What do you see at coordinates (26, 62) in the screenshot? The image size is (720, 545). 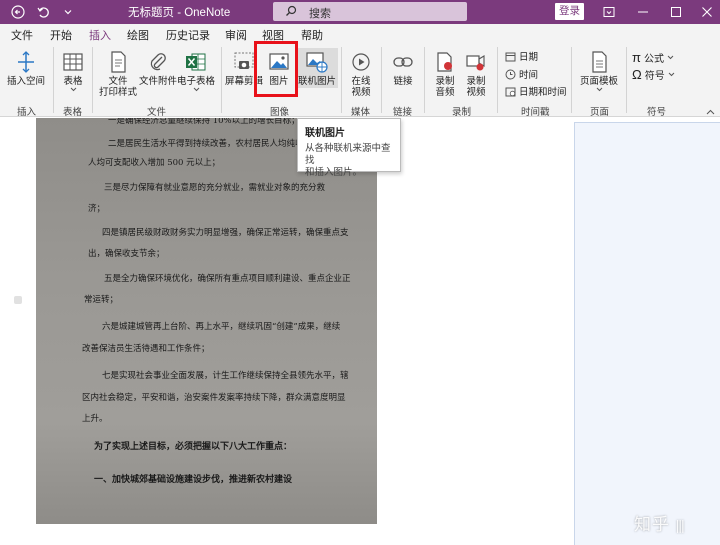 I see `insert-space-icon` at bounding box center [26, 62].